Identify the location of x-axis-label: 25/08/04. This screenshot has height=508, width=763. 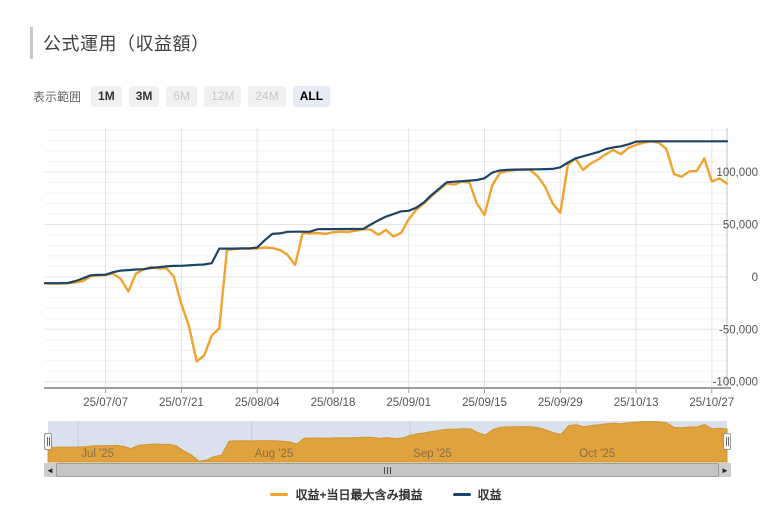
(257, 403).